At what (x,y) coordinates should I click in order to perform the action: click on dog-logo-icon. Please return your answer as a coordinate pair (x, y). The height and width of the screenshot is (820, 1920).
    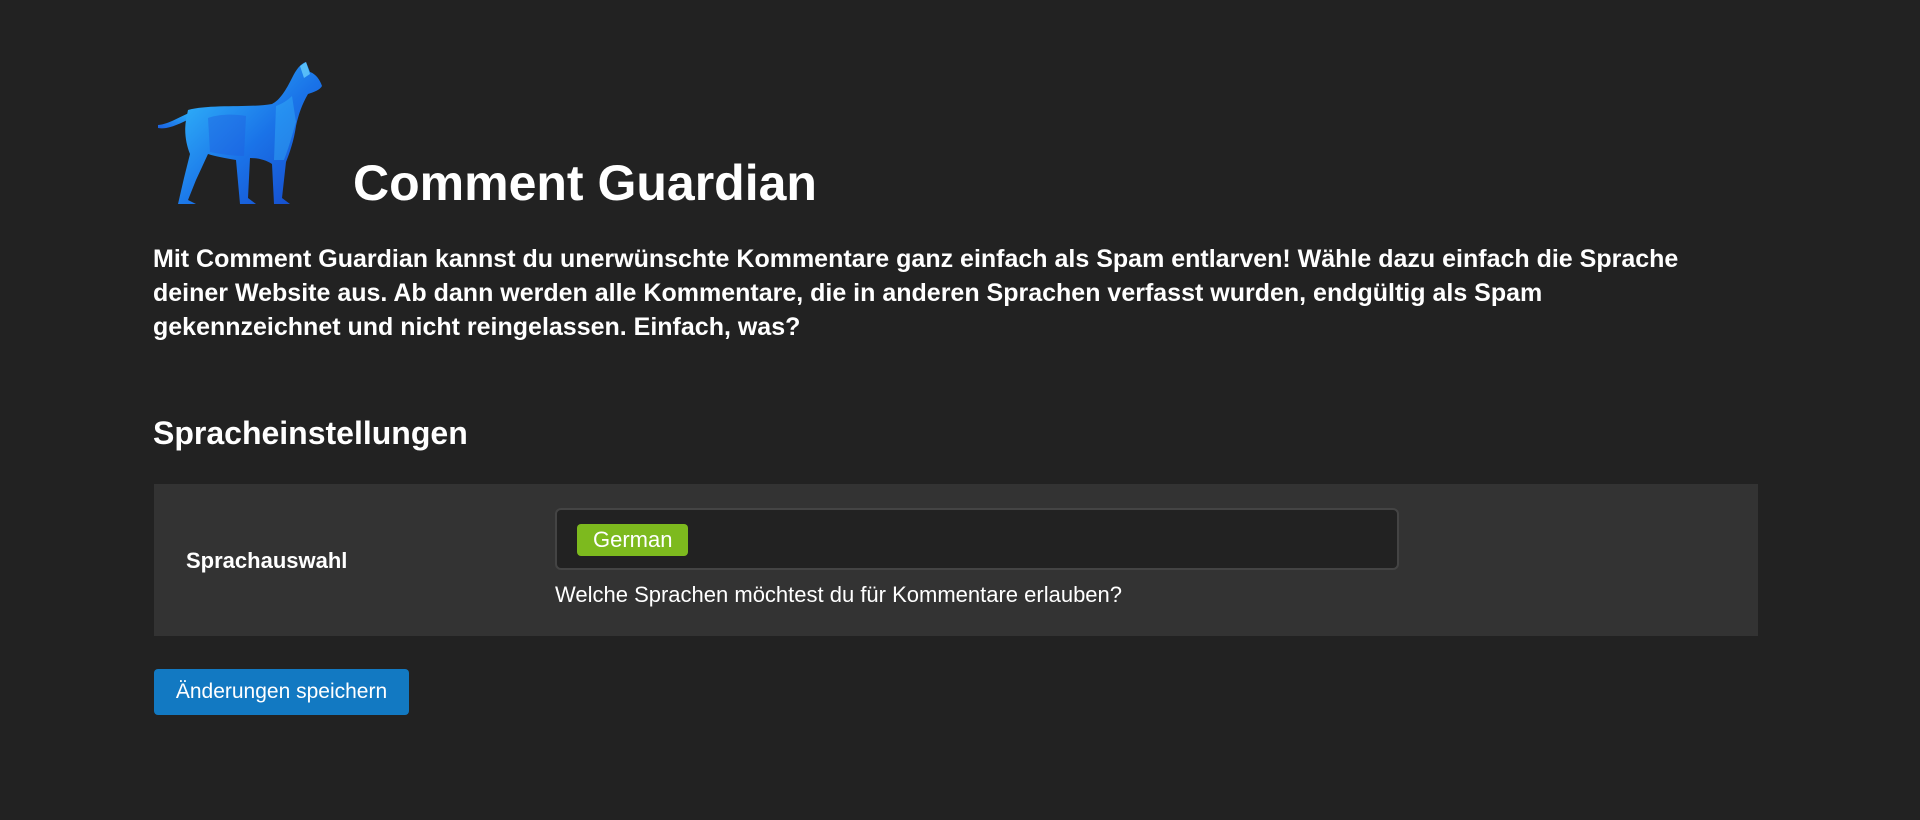
    Looking at the image, I should click on (250, 132).